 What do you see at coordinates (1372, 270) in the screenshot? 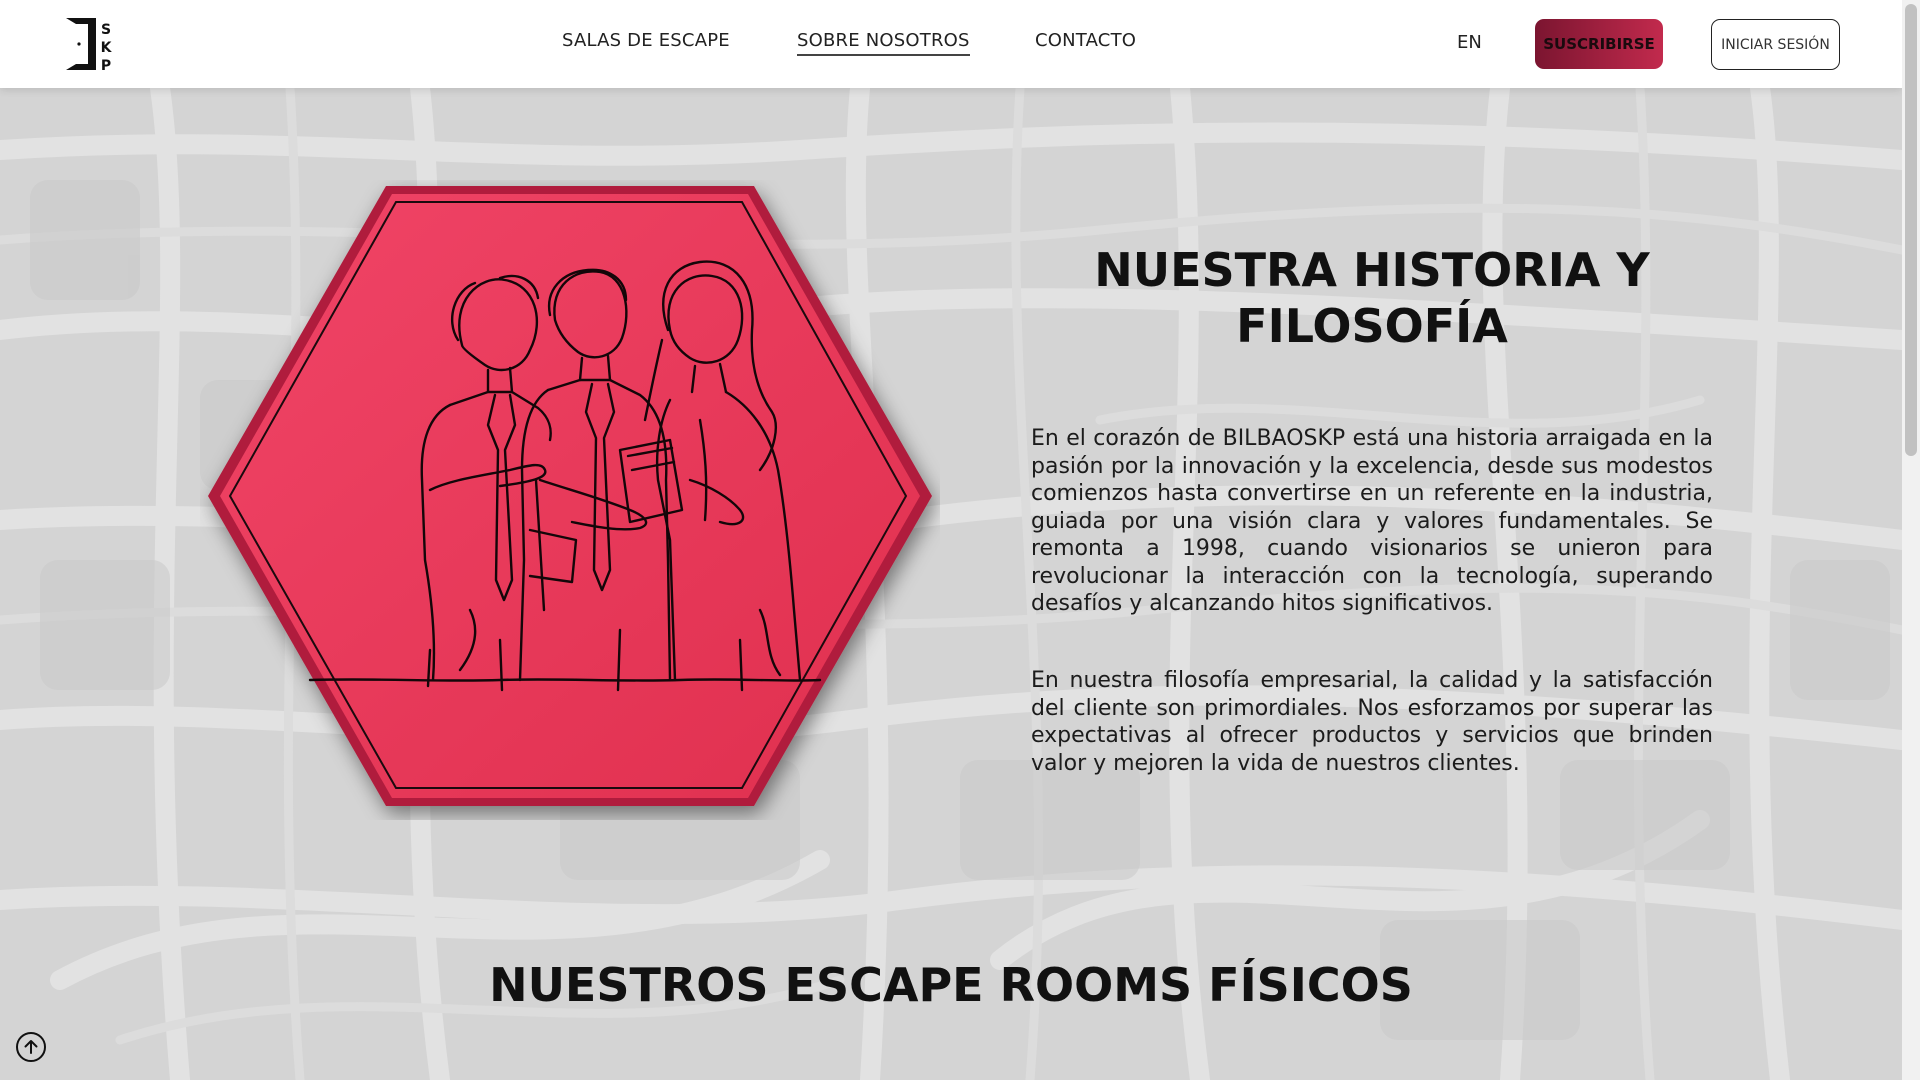
I see `about-title-line-1: NUESTRA HISTORIA Y` at bounding box center [1372, 270].